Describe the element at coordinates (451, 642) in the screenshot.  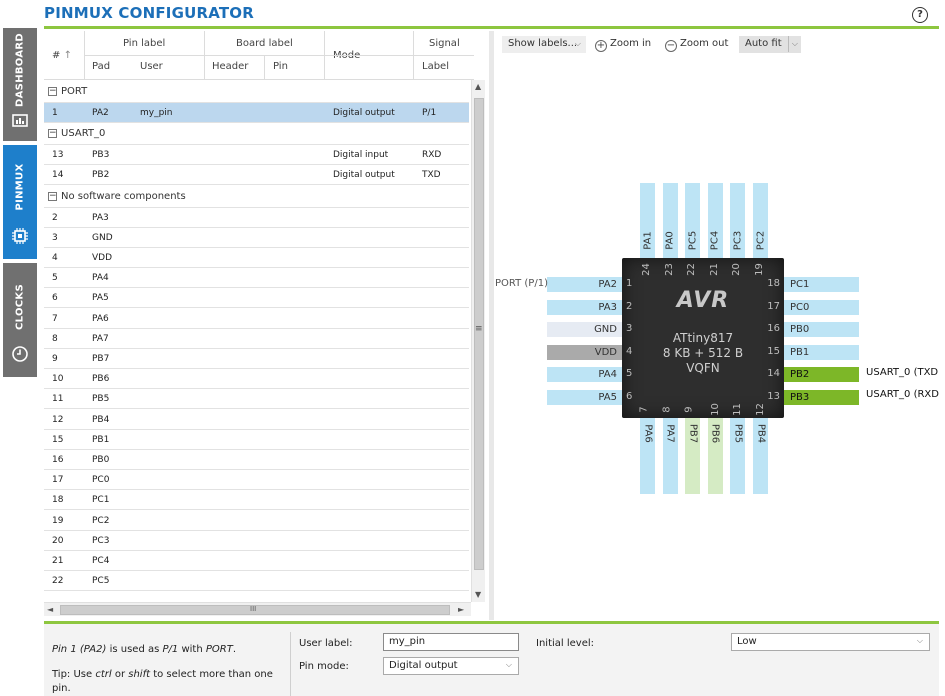
I see `user-label-input: my_pin` at that location.